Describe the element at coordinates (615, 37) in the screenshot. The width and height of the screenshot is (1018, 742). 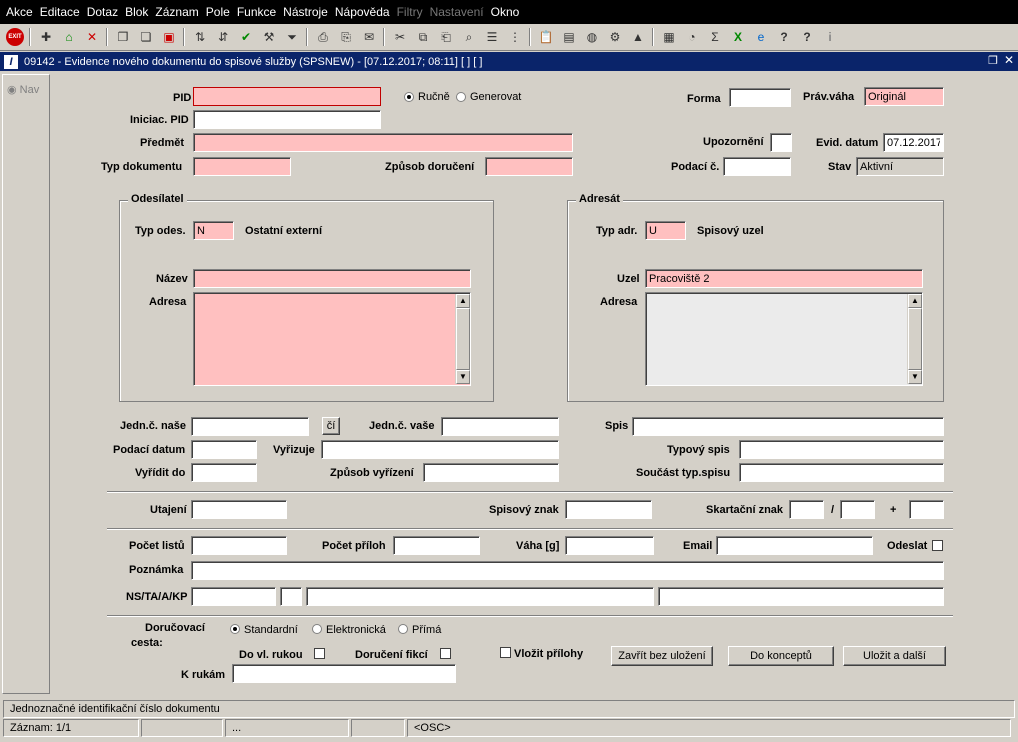
I see `settings-wheel-icon: ⚙` at that location.